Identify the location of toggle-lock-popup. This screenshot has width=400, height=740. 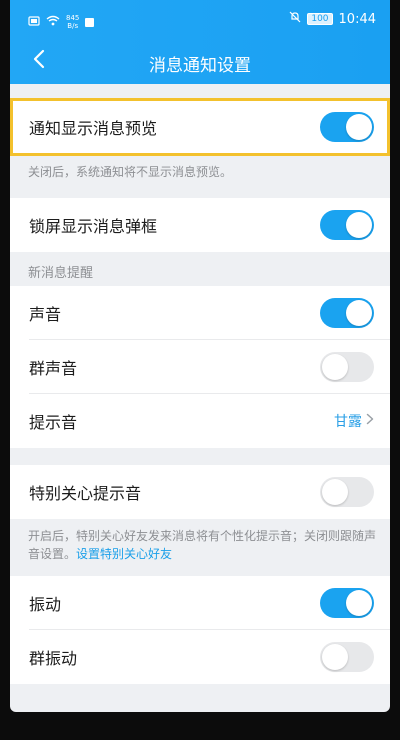
(347, 225).